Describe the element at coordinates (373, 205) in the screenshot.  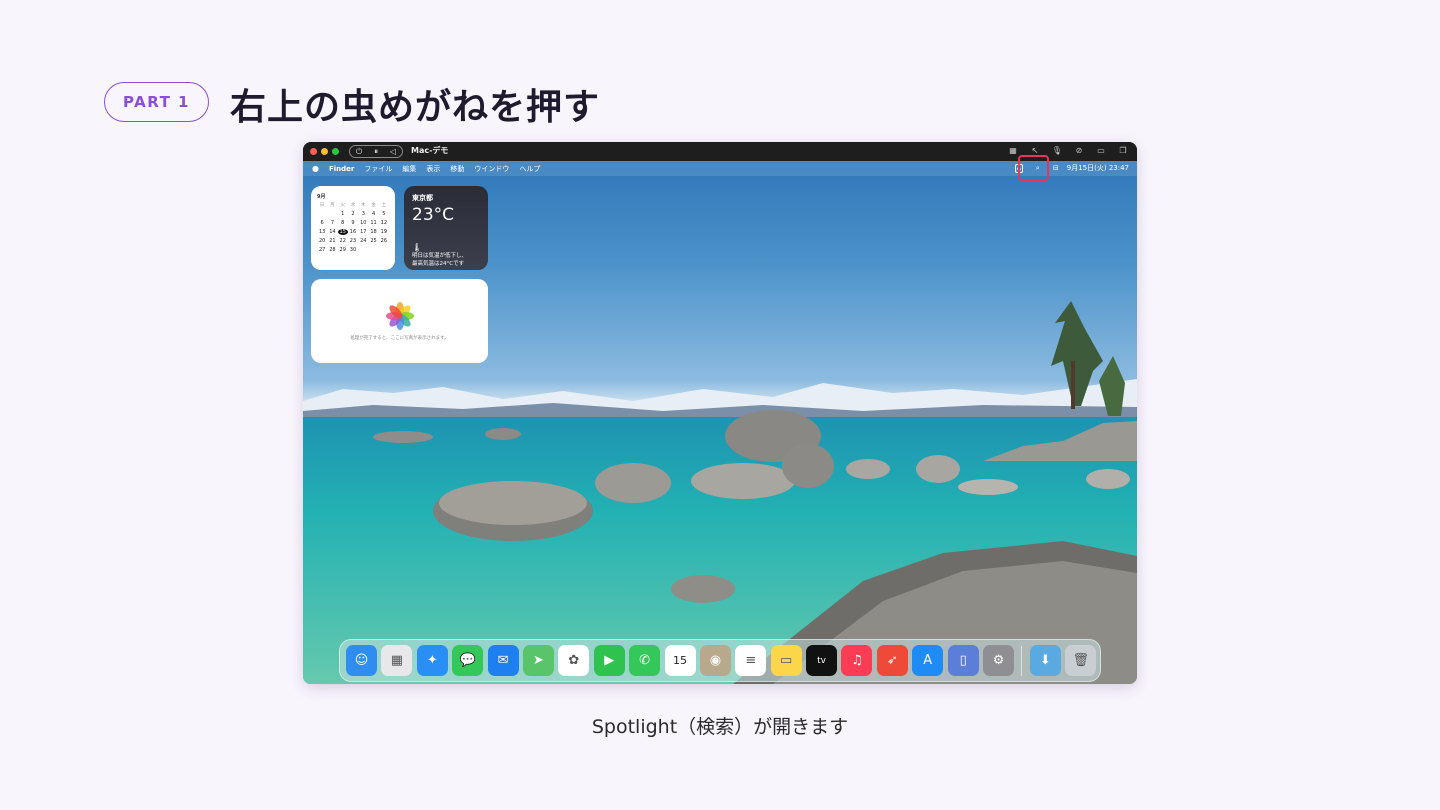
I see `calendar-weekday: 金` at that location.